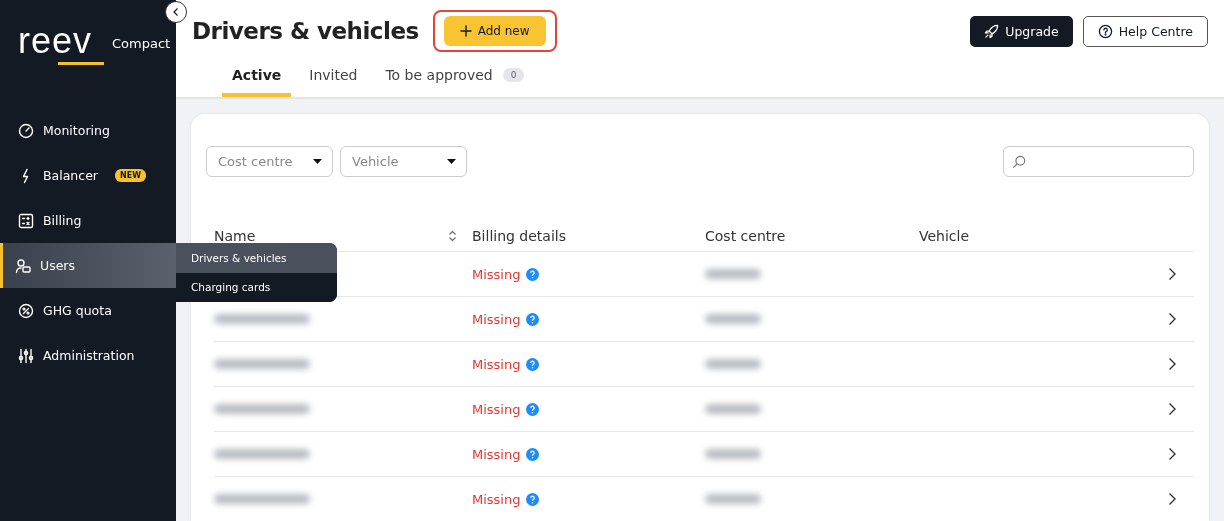 Image resolution: width=1224 pixels, height=521 pixels. Describe the element at coordinates (55, 40) in the screenshot. I see `logo: reev` at that location.